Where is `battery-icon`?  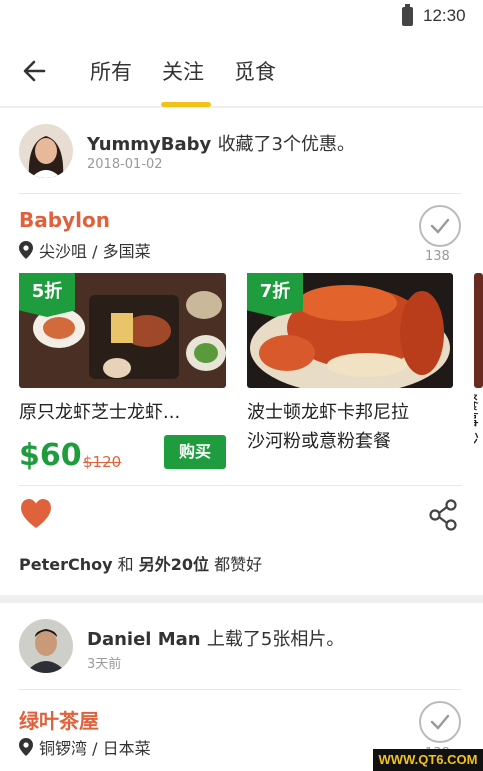 battery-icon is located at coordinates (407, 15).